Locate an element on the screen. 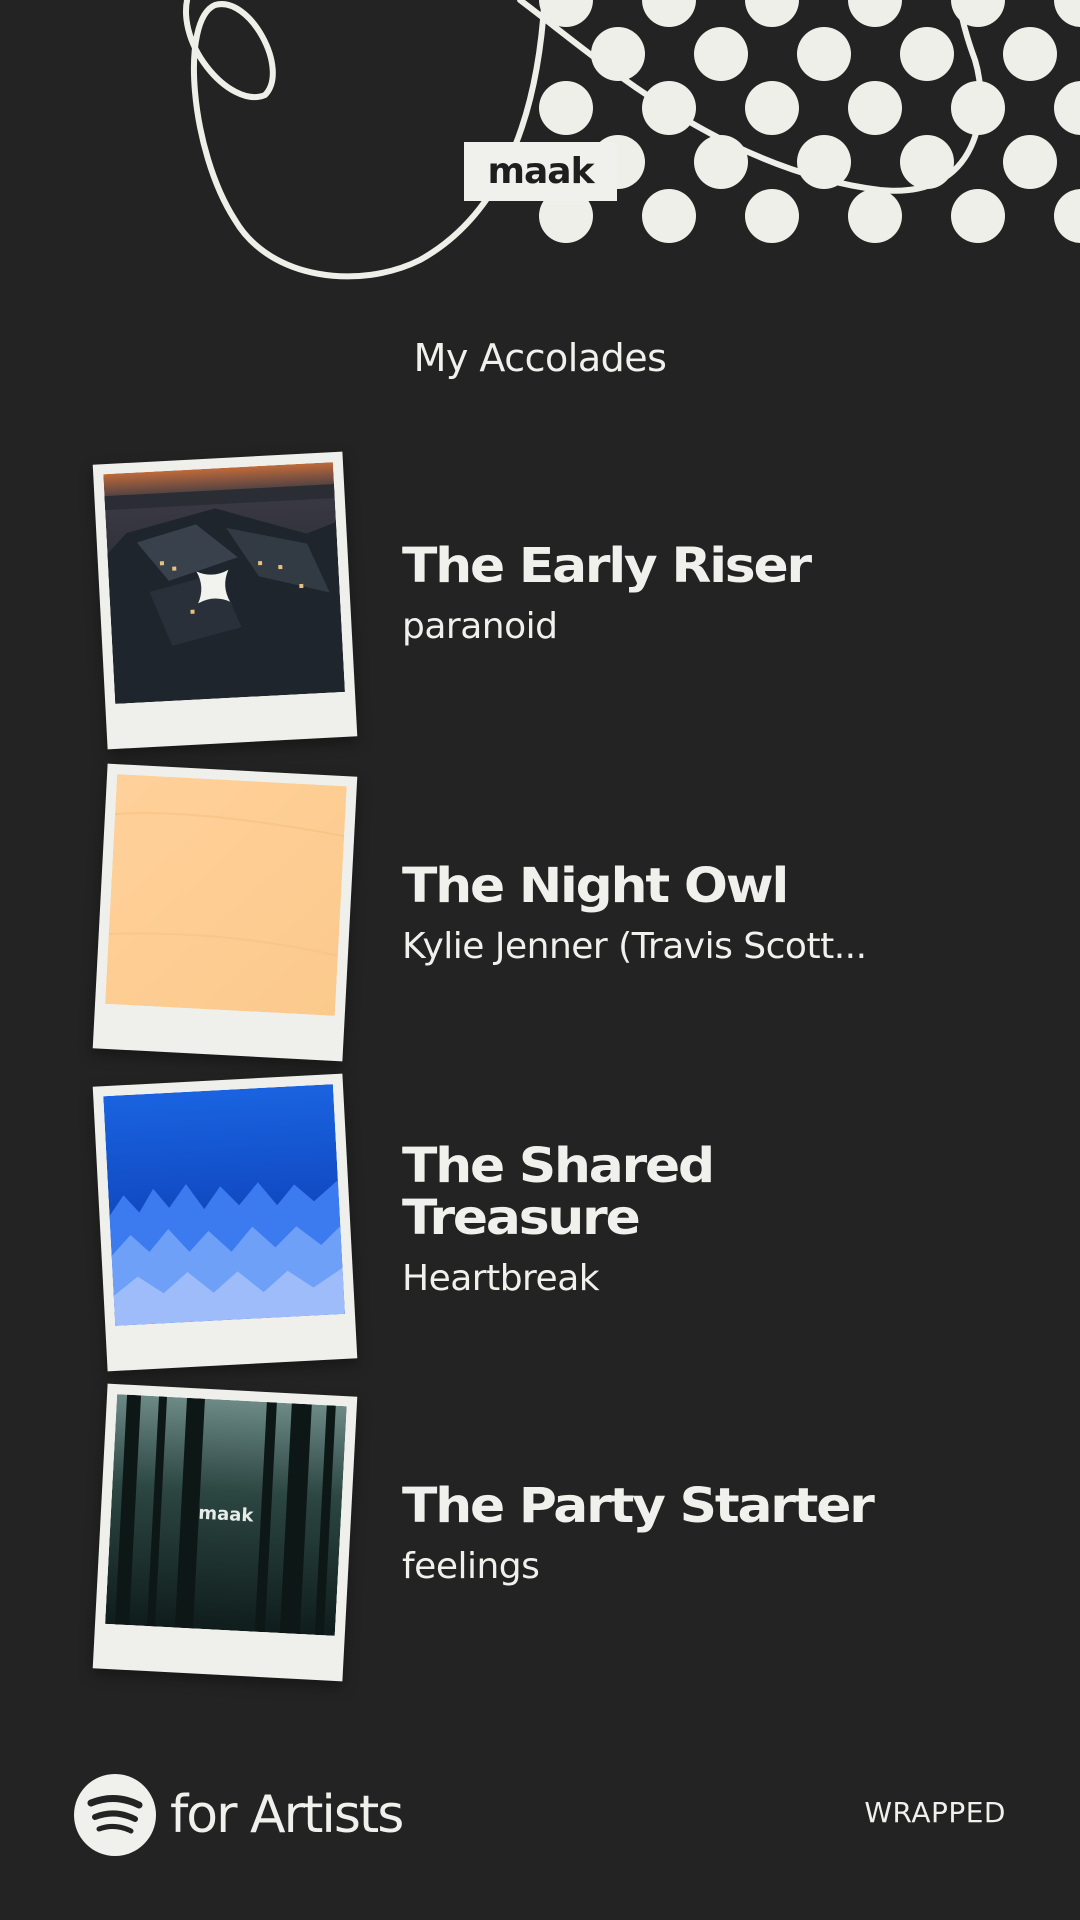  spotify-for-artists-logo: for Artists is located at coordinates (239, 1815).